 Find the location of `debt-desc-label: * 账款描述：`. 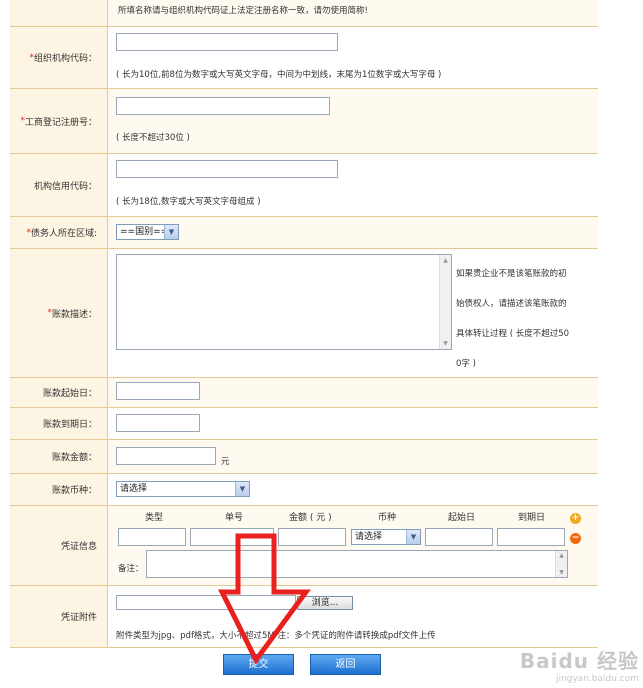

debt-desc-label: * 账款描述： is located at coordinates (59, 313).